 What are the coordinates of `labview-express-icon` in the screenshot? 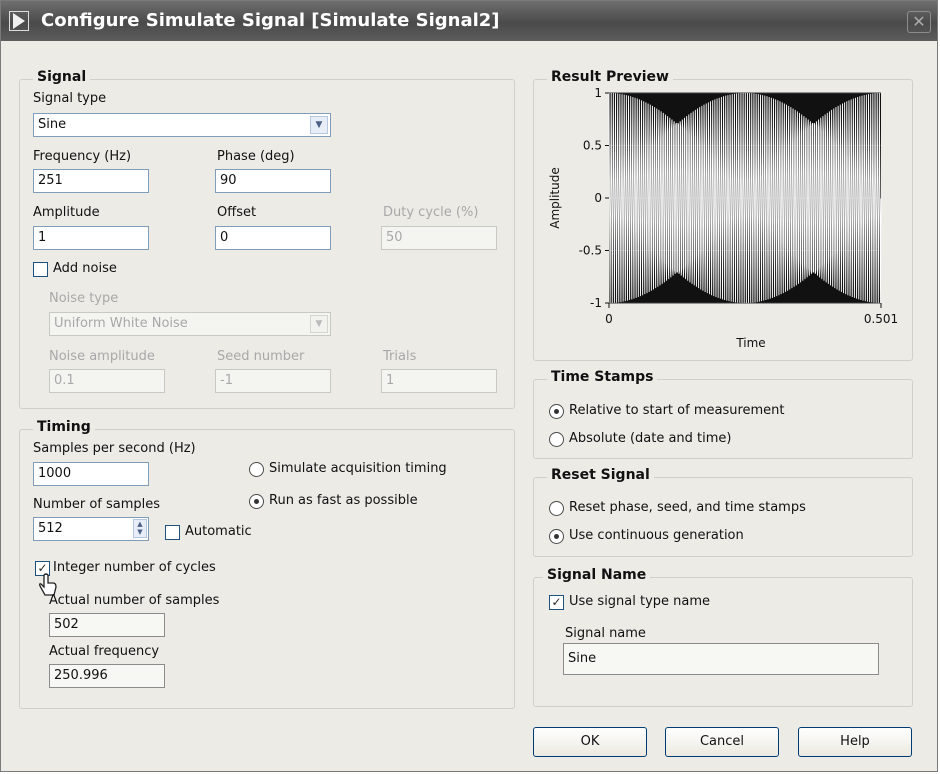 It's located at (19, 21).